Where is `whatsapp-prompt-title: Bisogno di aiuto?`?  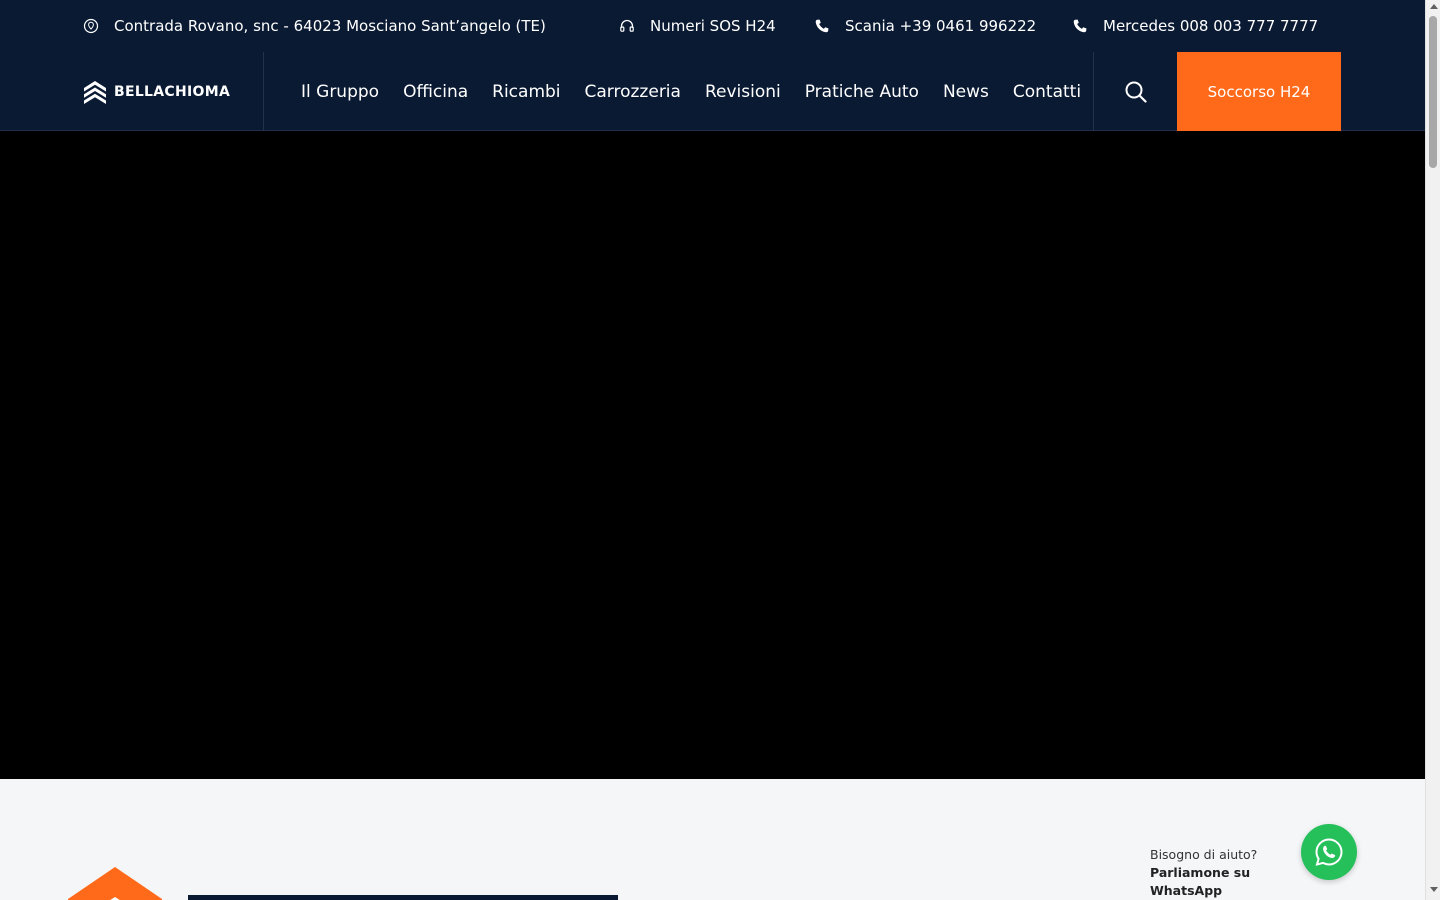 whatsapp-prompt-title: Bisogno di aiuto? is located at coordinates (1204, 854).